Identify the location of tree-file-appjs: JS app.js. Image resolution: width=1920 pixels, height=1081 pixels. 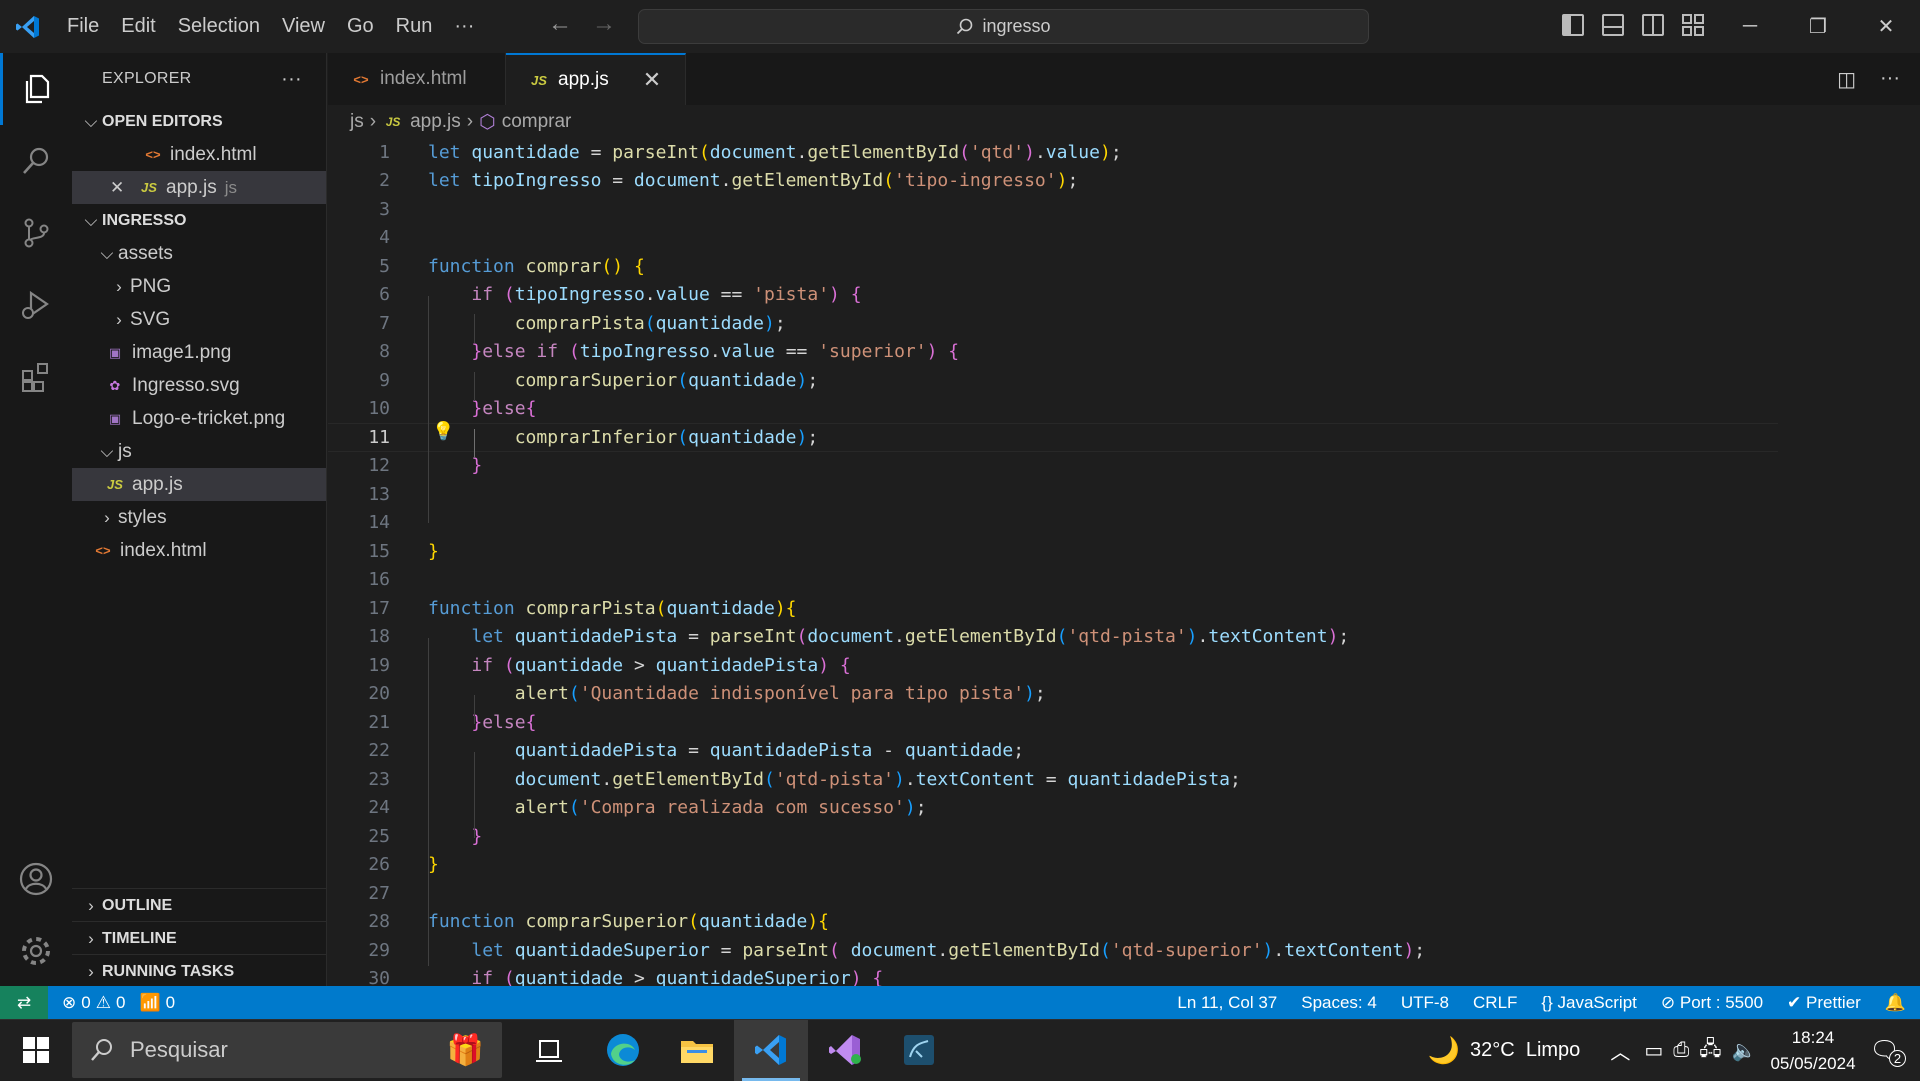
(199, 484).